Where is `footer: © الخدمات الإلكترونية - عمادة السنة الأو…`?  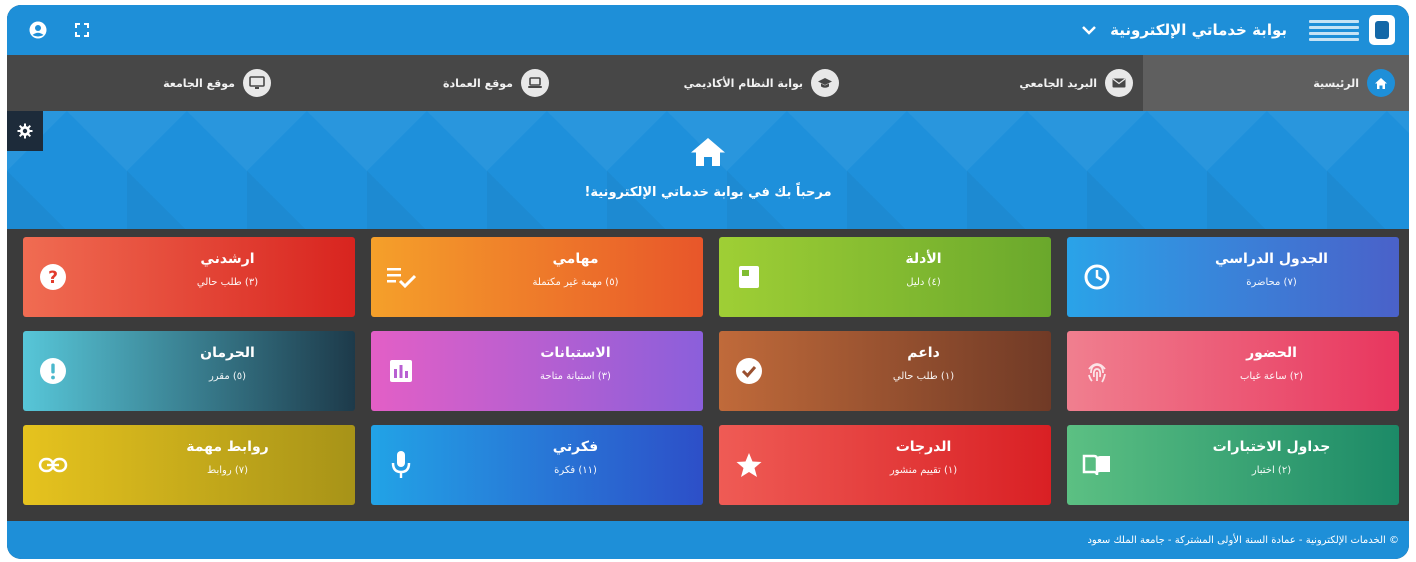
footer: © الخدمات الإلكترونية - عمادة السنة الأو… is located at coordinates (708, 540).